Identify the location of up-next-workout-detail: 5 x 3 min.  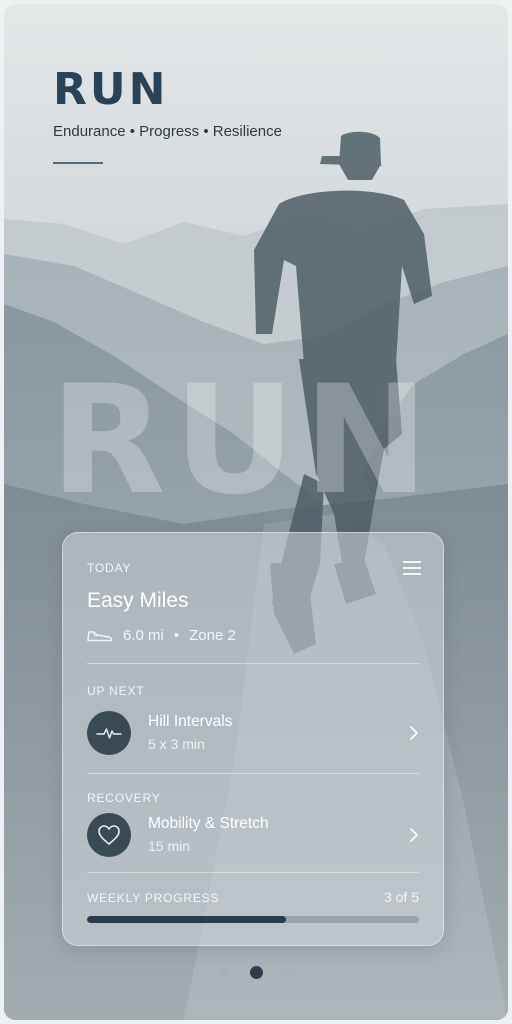
(176, 744).